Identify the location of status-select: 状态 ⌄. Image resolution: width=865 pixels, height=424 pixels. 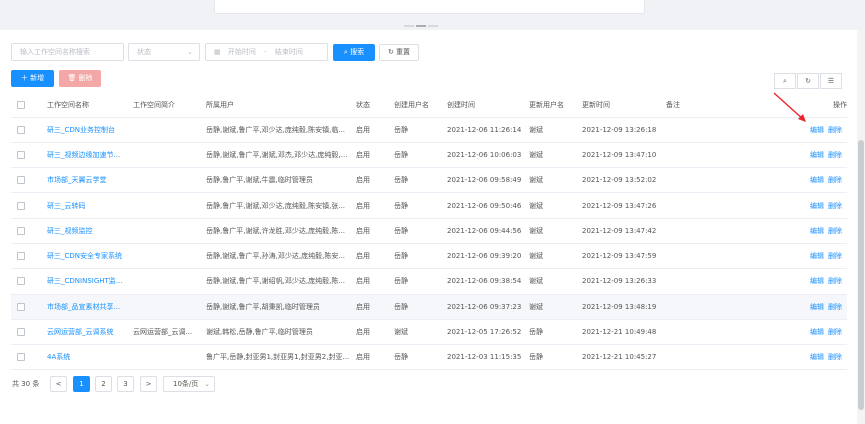
(164, 52).